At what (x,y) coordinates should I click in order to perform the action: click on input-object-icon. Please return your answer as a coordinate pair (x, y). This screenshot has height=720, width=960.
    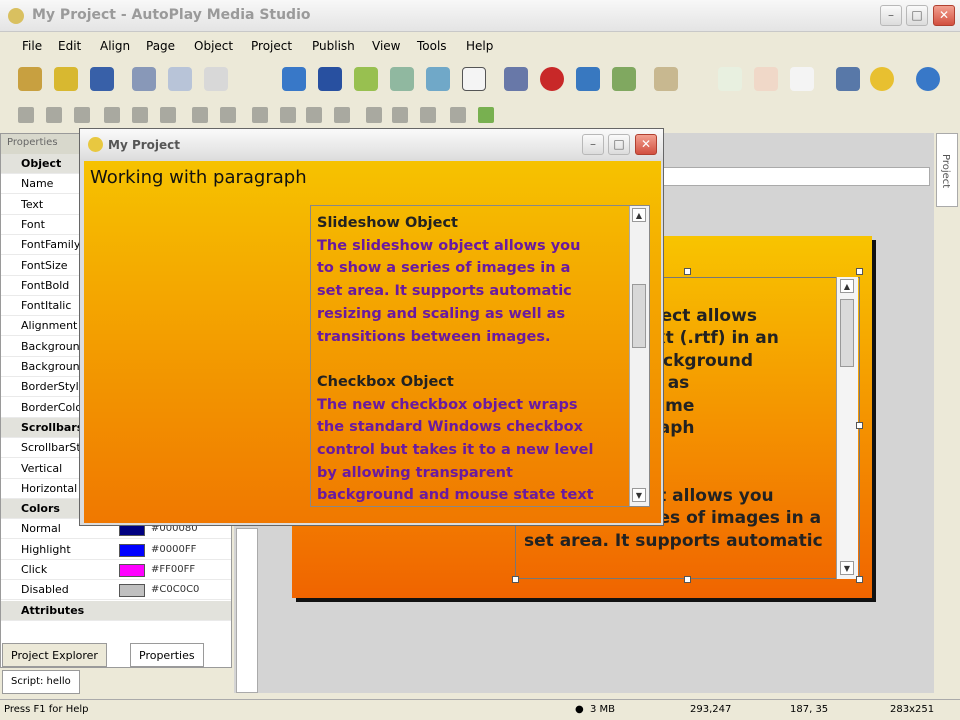
    Looking at the image, I should click on (474, 79).